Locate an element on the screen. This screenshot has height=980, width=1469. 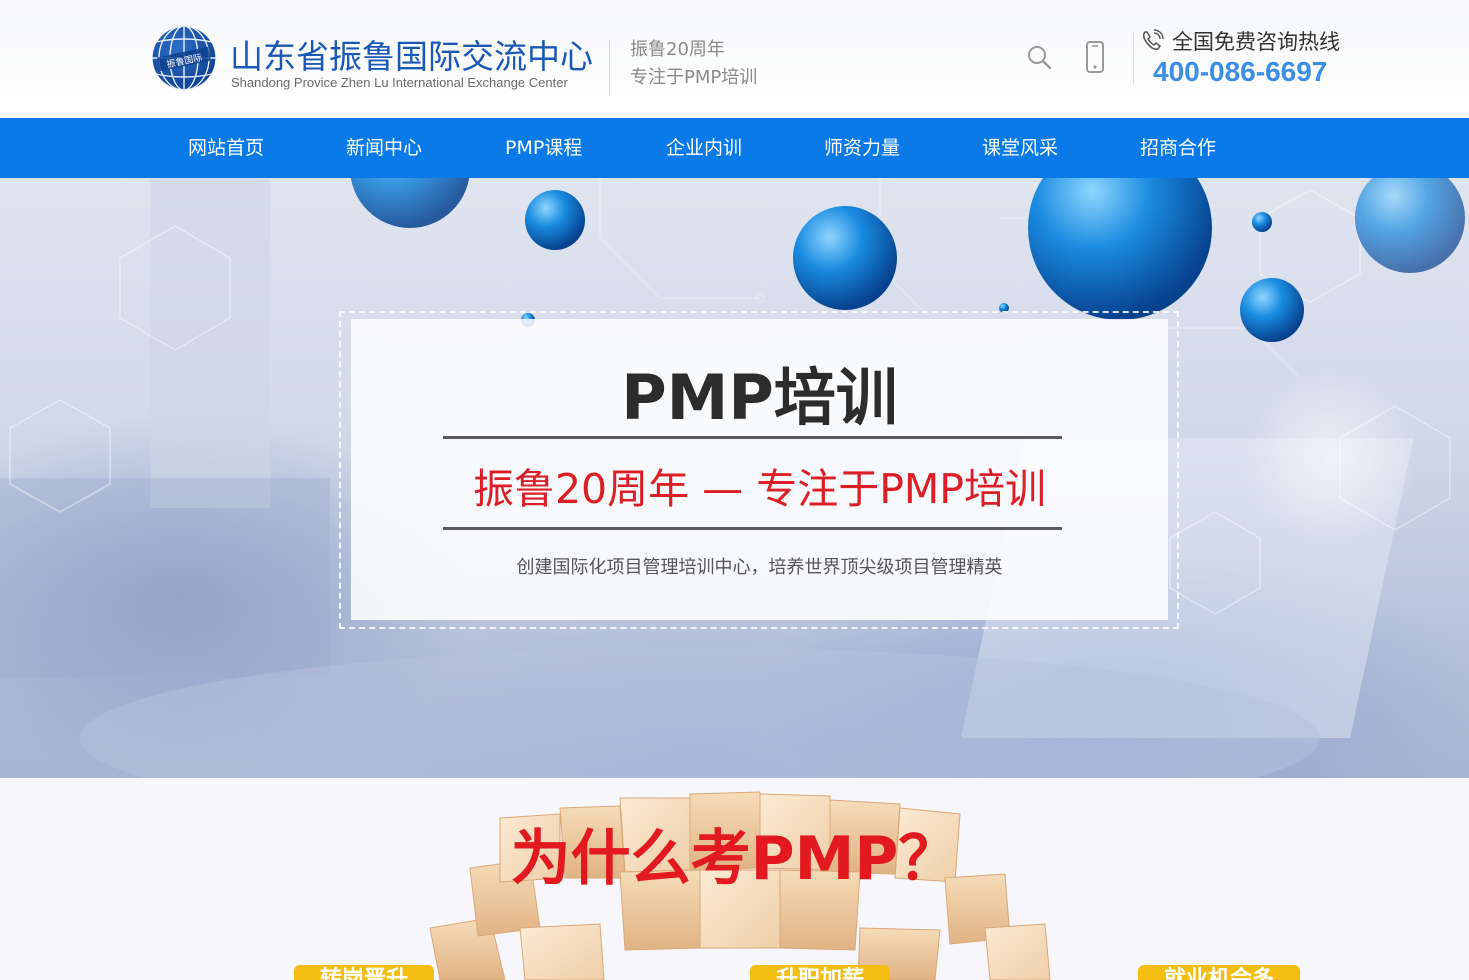
nav-item-faculty: 师资力量 is located at coordinates (862, 148).